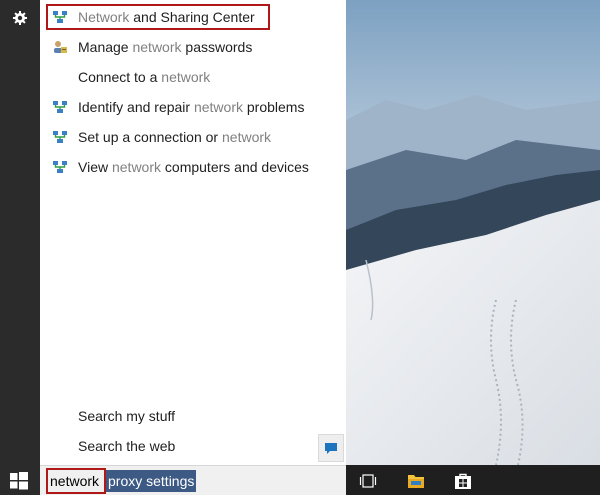 The width and height of the screenshot is (600, 495). Describe the element at coordinates (235, 167) in the screenshot. I see `result-text-post: computers and devices` at that location.